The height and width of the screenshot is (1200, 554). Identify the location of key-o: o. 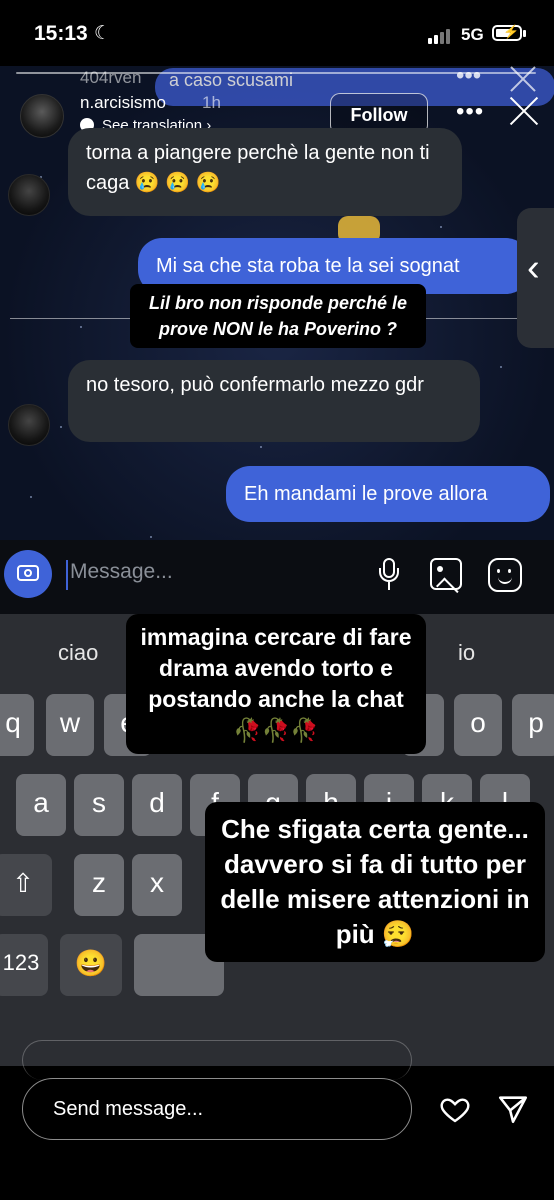
(478, 725).